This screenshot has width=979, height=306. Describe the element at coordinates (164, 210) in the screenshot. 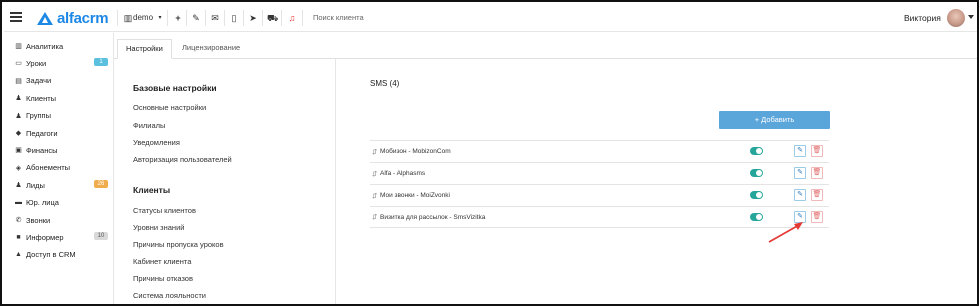

I see `settings-link: Статусы клиентов` at that location.